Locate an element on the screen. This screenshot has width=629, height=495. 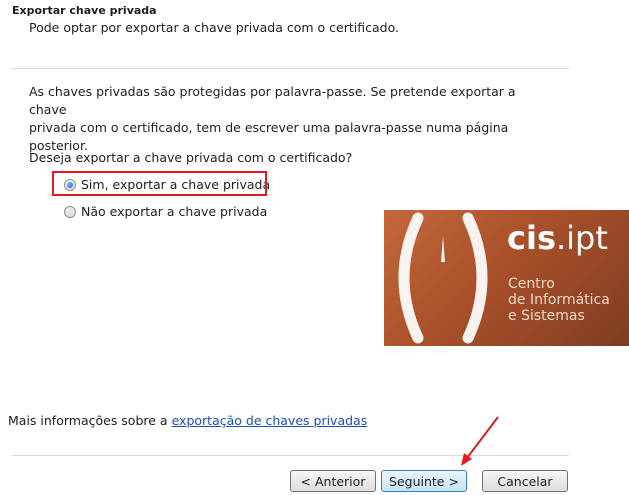
header-separator is located at coordinates (290, 68).